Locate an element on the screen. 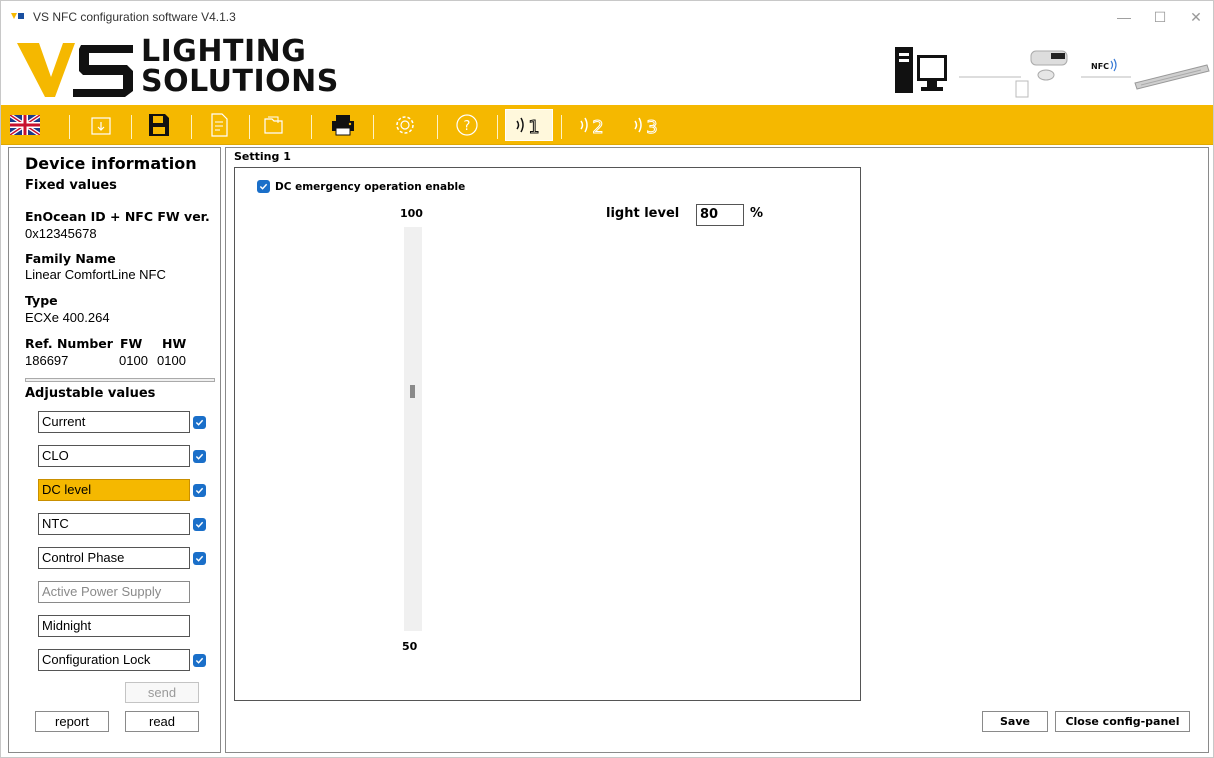 This screenshot has width=1214, height=758. open-button is located at coordinates (275, 125).